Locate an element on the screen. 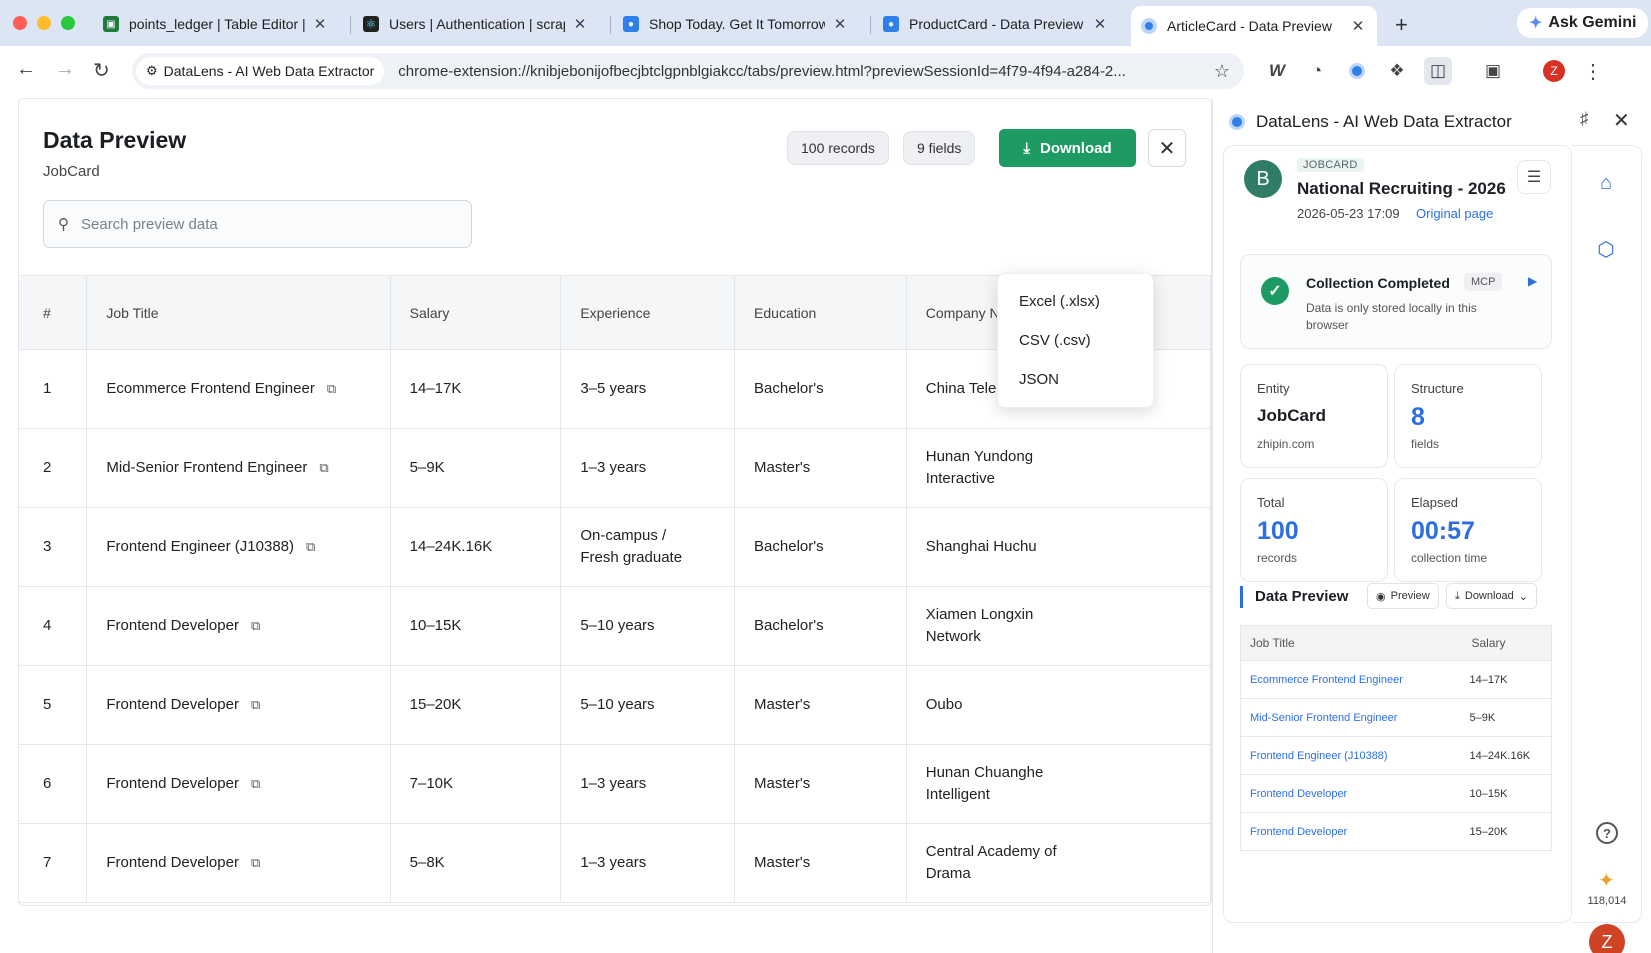  column-header: Salary is located at coordinates (476, 312).